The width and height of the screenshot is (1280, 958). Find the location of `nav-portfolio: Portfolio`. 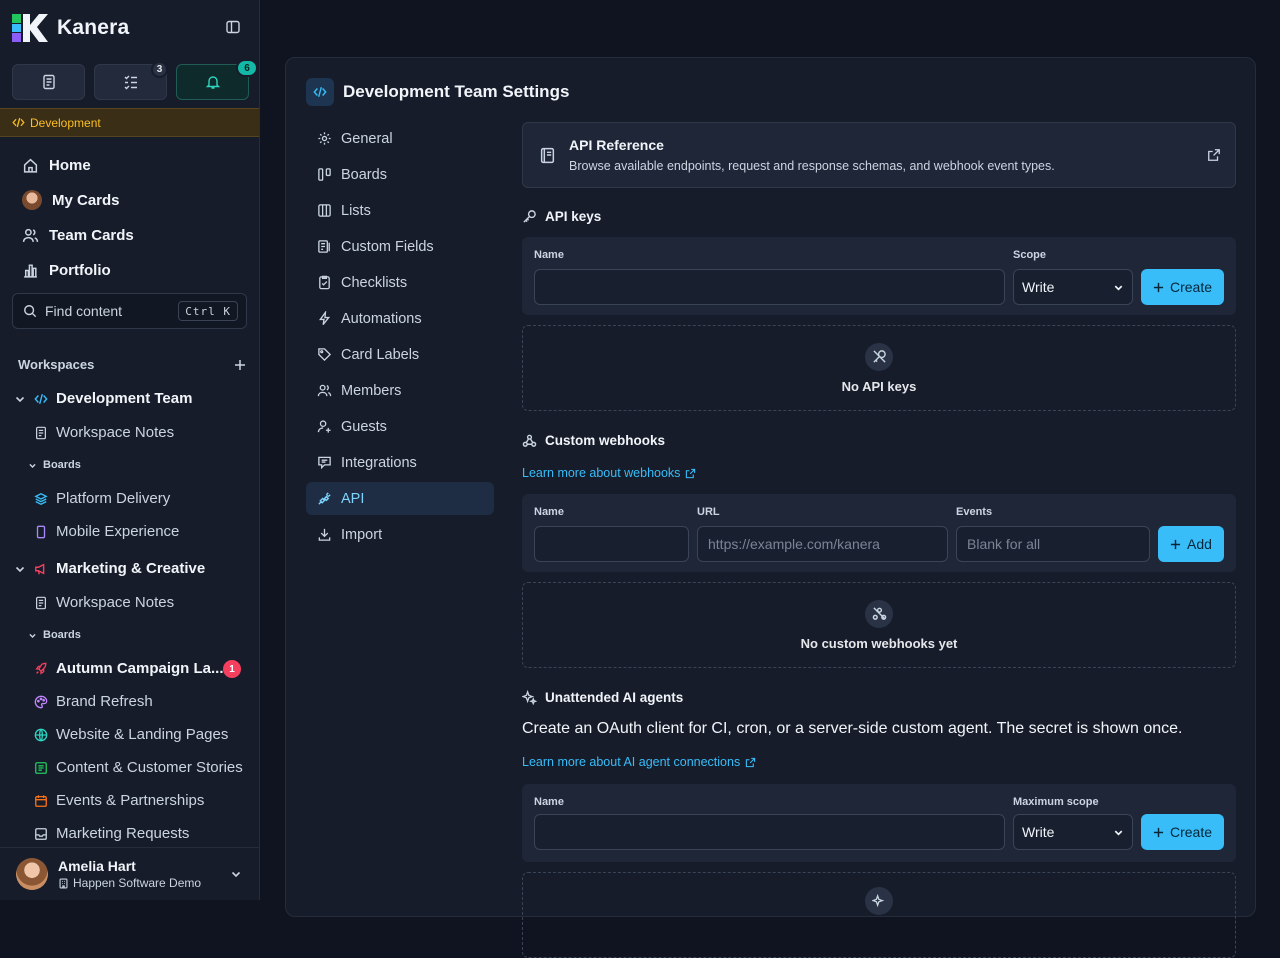

nav-portfolio: Portfolio is located at coordinates (129, 270).